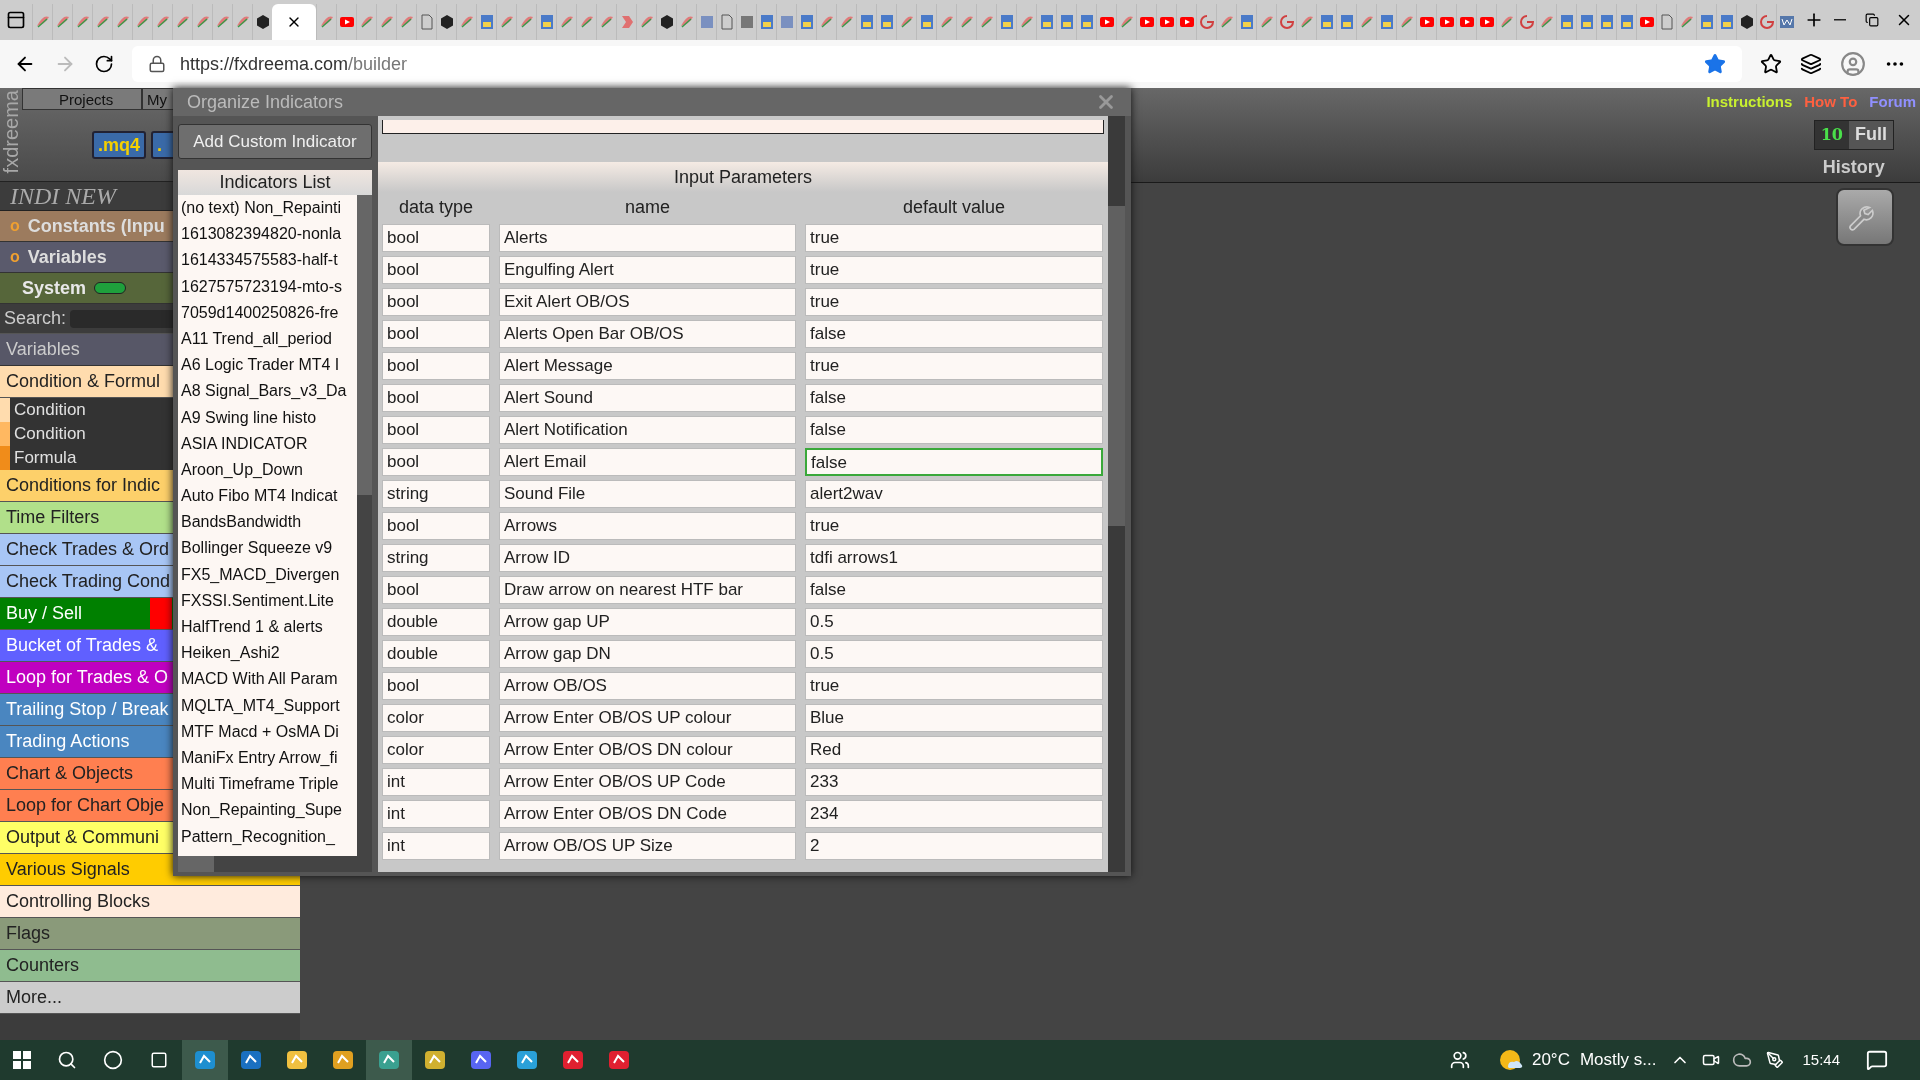 This screenshot has height=1080, width=1920. Describe the element at coordinates (67, 257) in the screenshot. I see `section-label: Variables` at that location.